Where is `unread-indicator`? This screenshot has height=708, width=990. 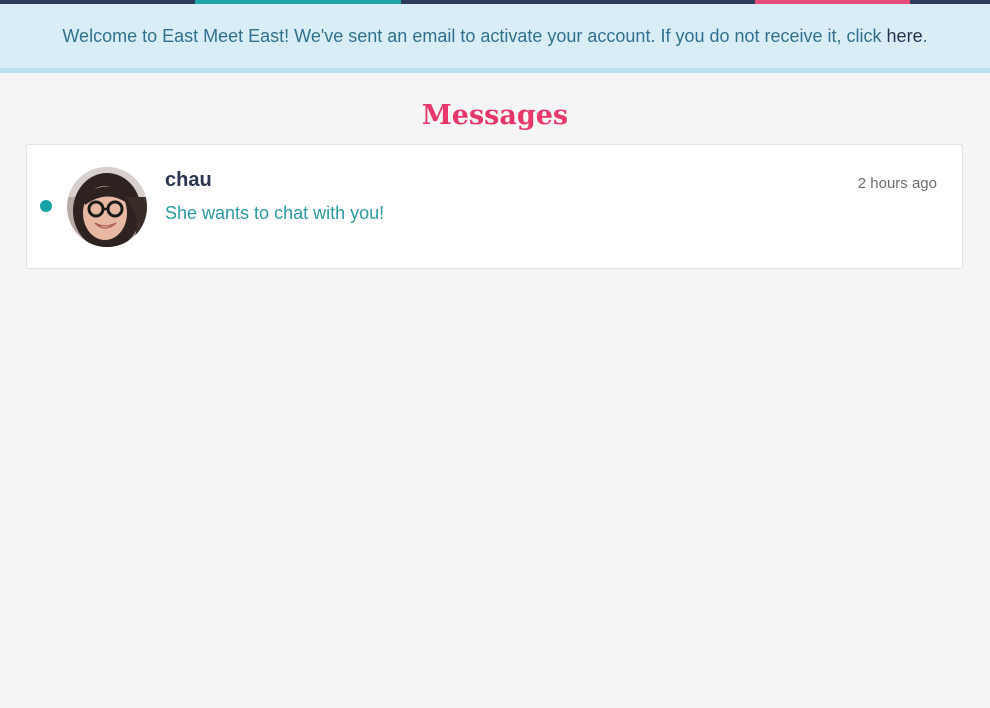 unread-indicator is located at coordinates (46, 206).